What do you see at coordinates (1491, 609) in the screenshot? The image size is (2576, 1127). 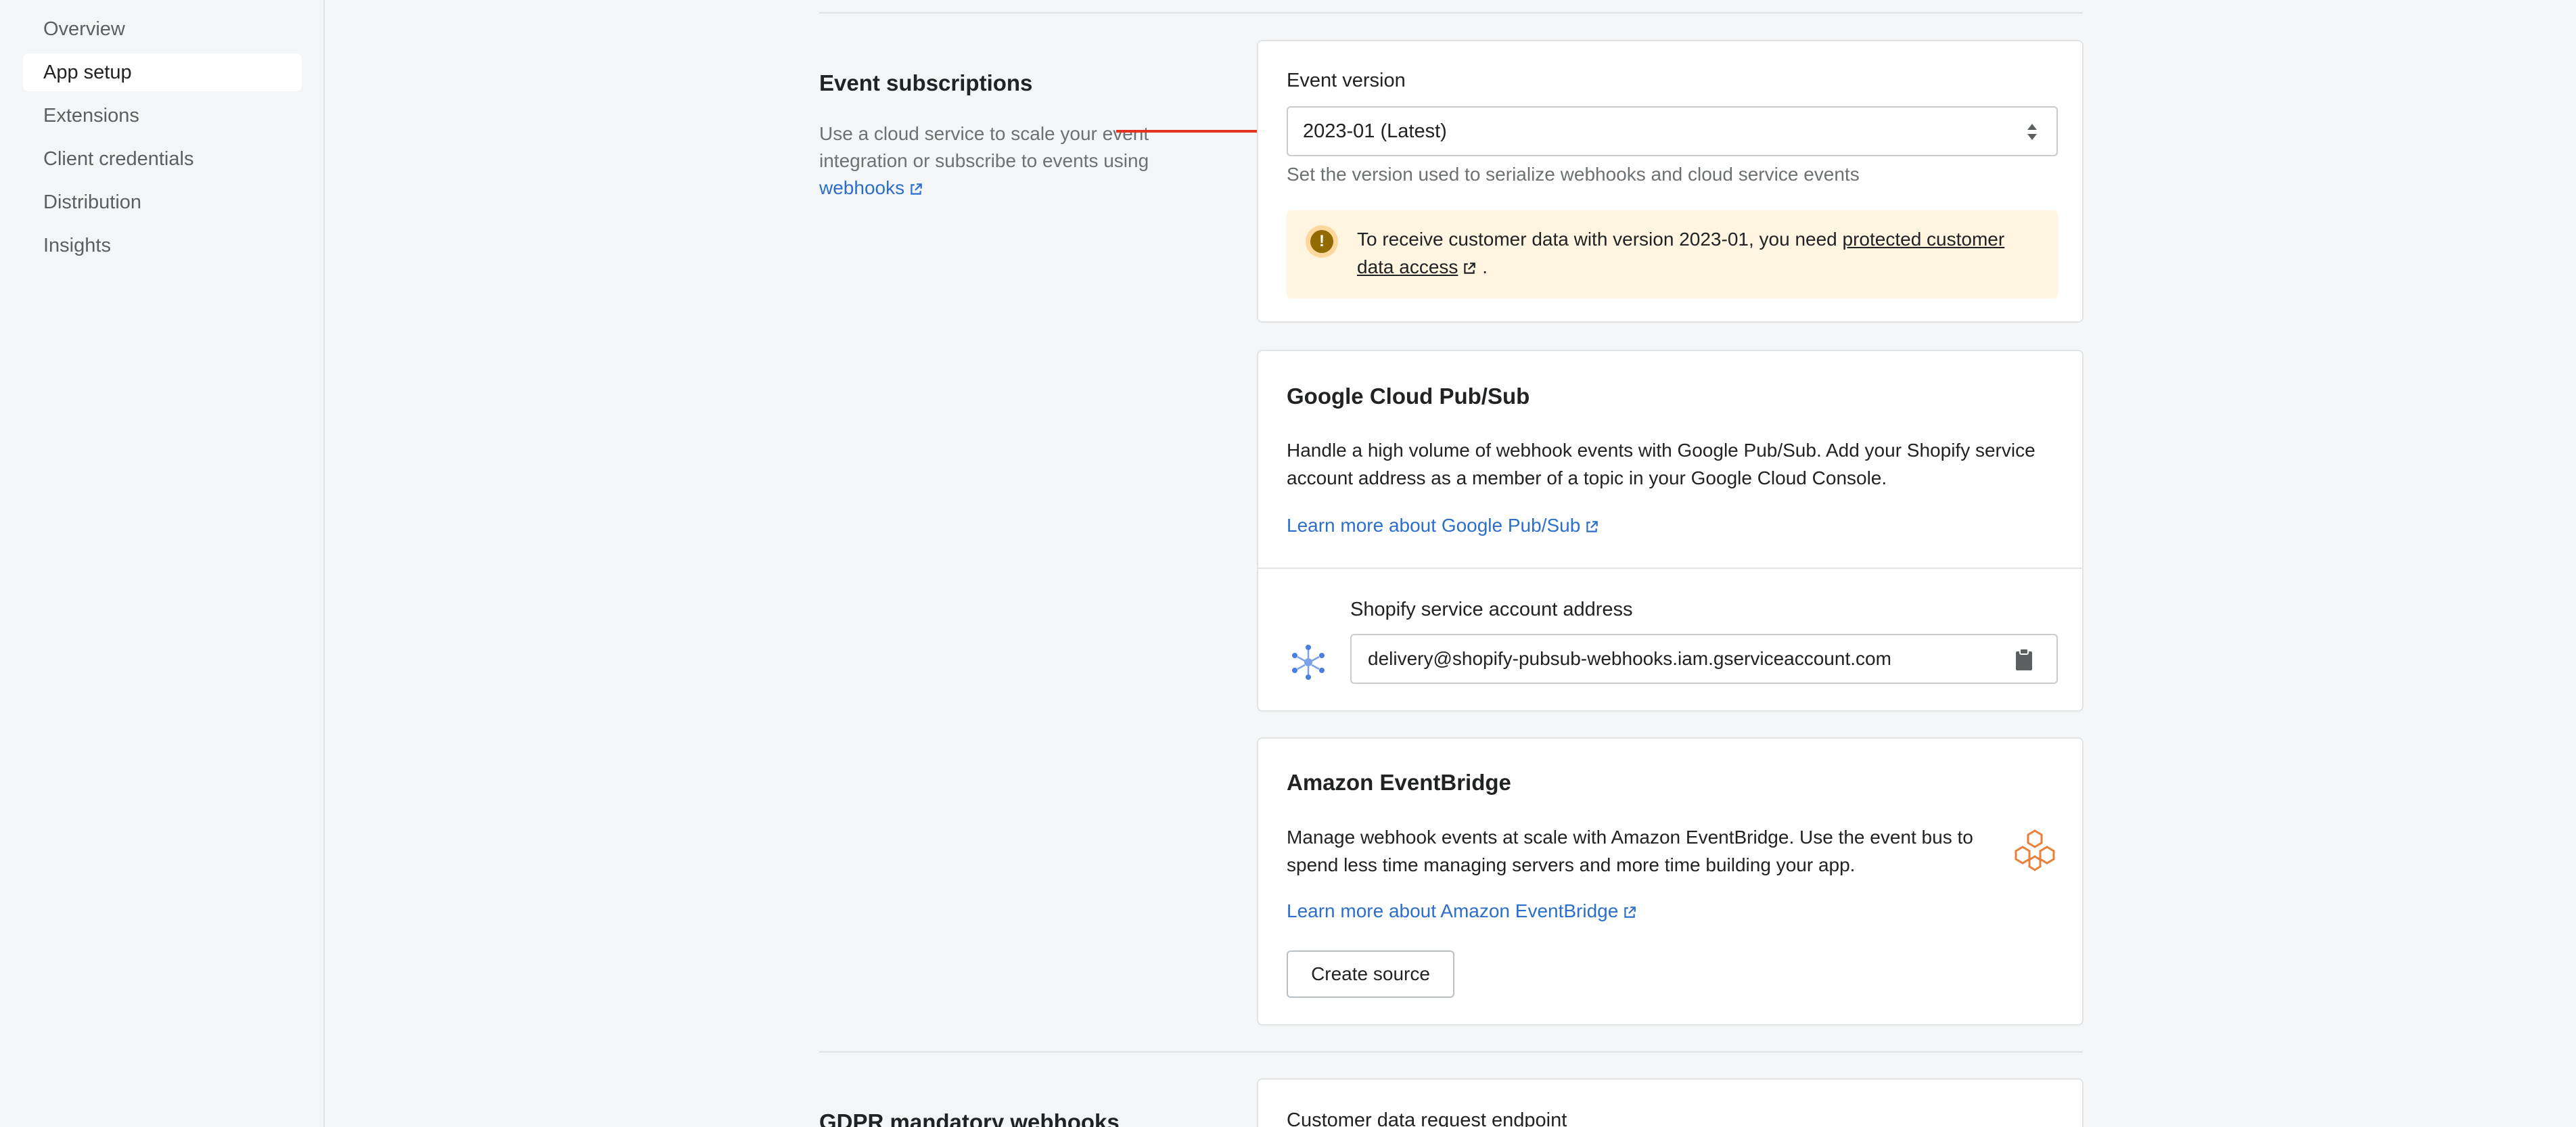 I see `service-account-label: Shopify service account address` at bounding box center [1491, 609].